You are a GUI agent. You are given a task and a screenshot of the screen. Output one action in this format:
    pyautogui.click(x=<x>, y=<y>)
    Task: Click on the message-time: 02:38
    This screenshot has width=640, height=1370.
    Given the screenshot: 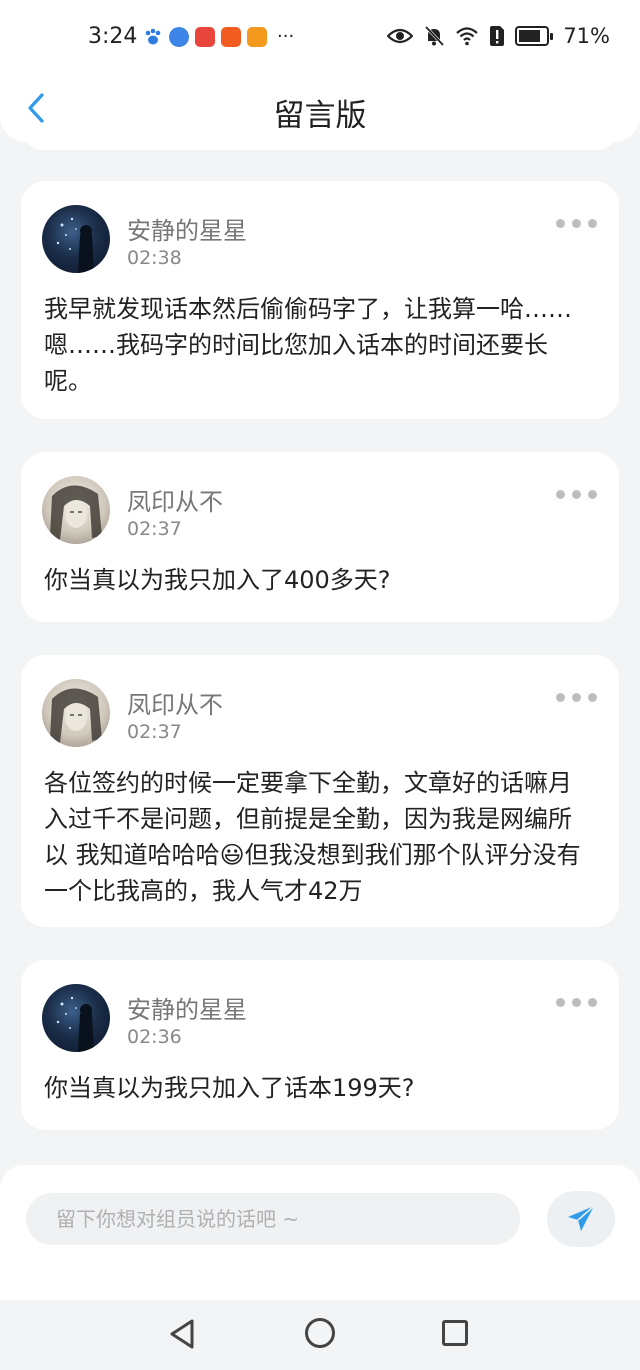 What is the action you would take?
    pyautogui.click(x=154, y=258)
    